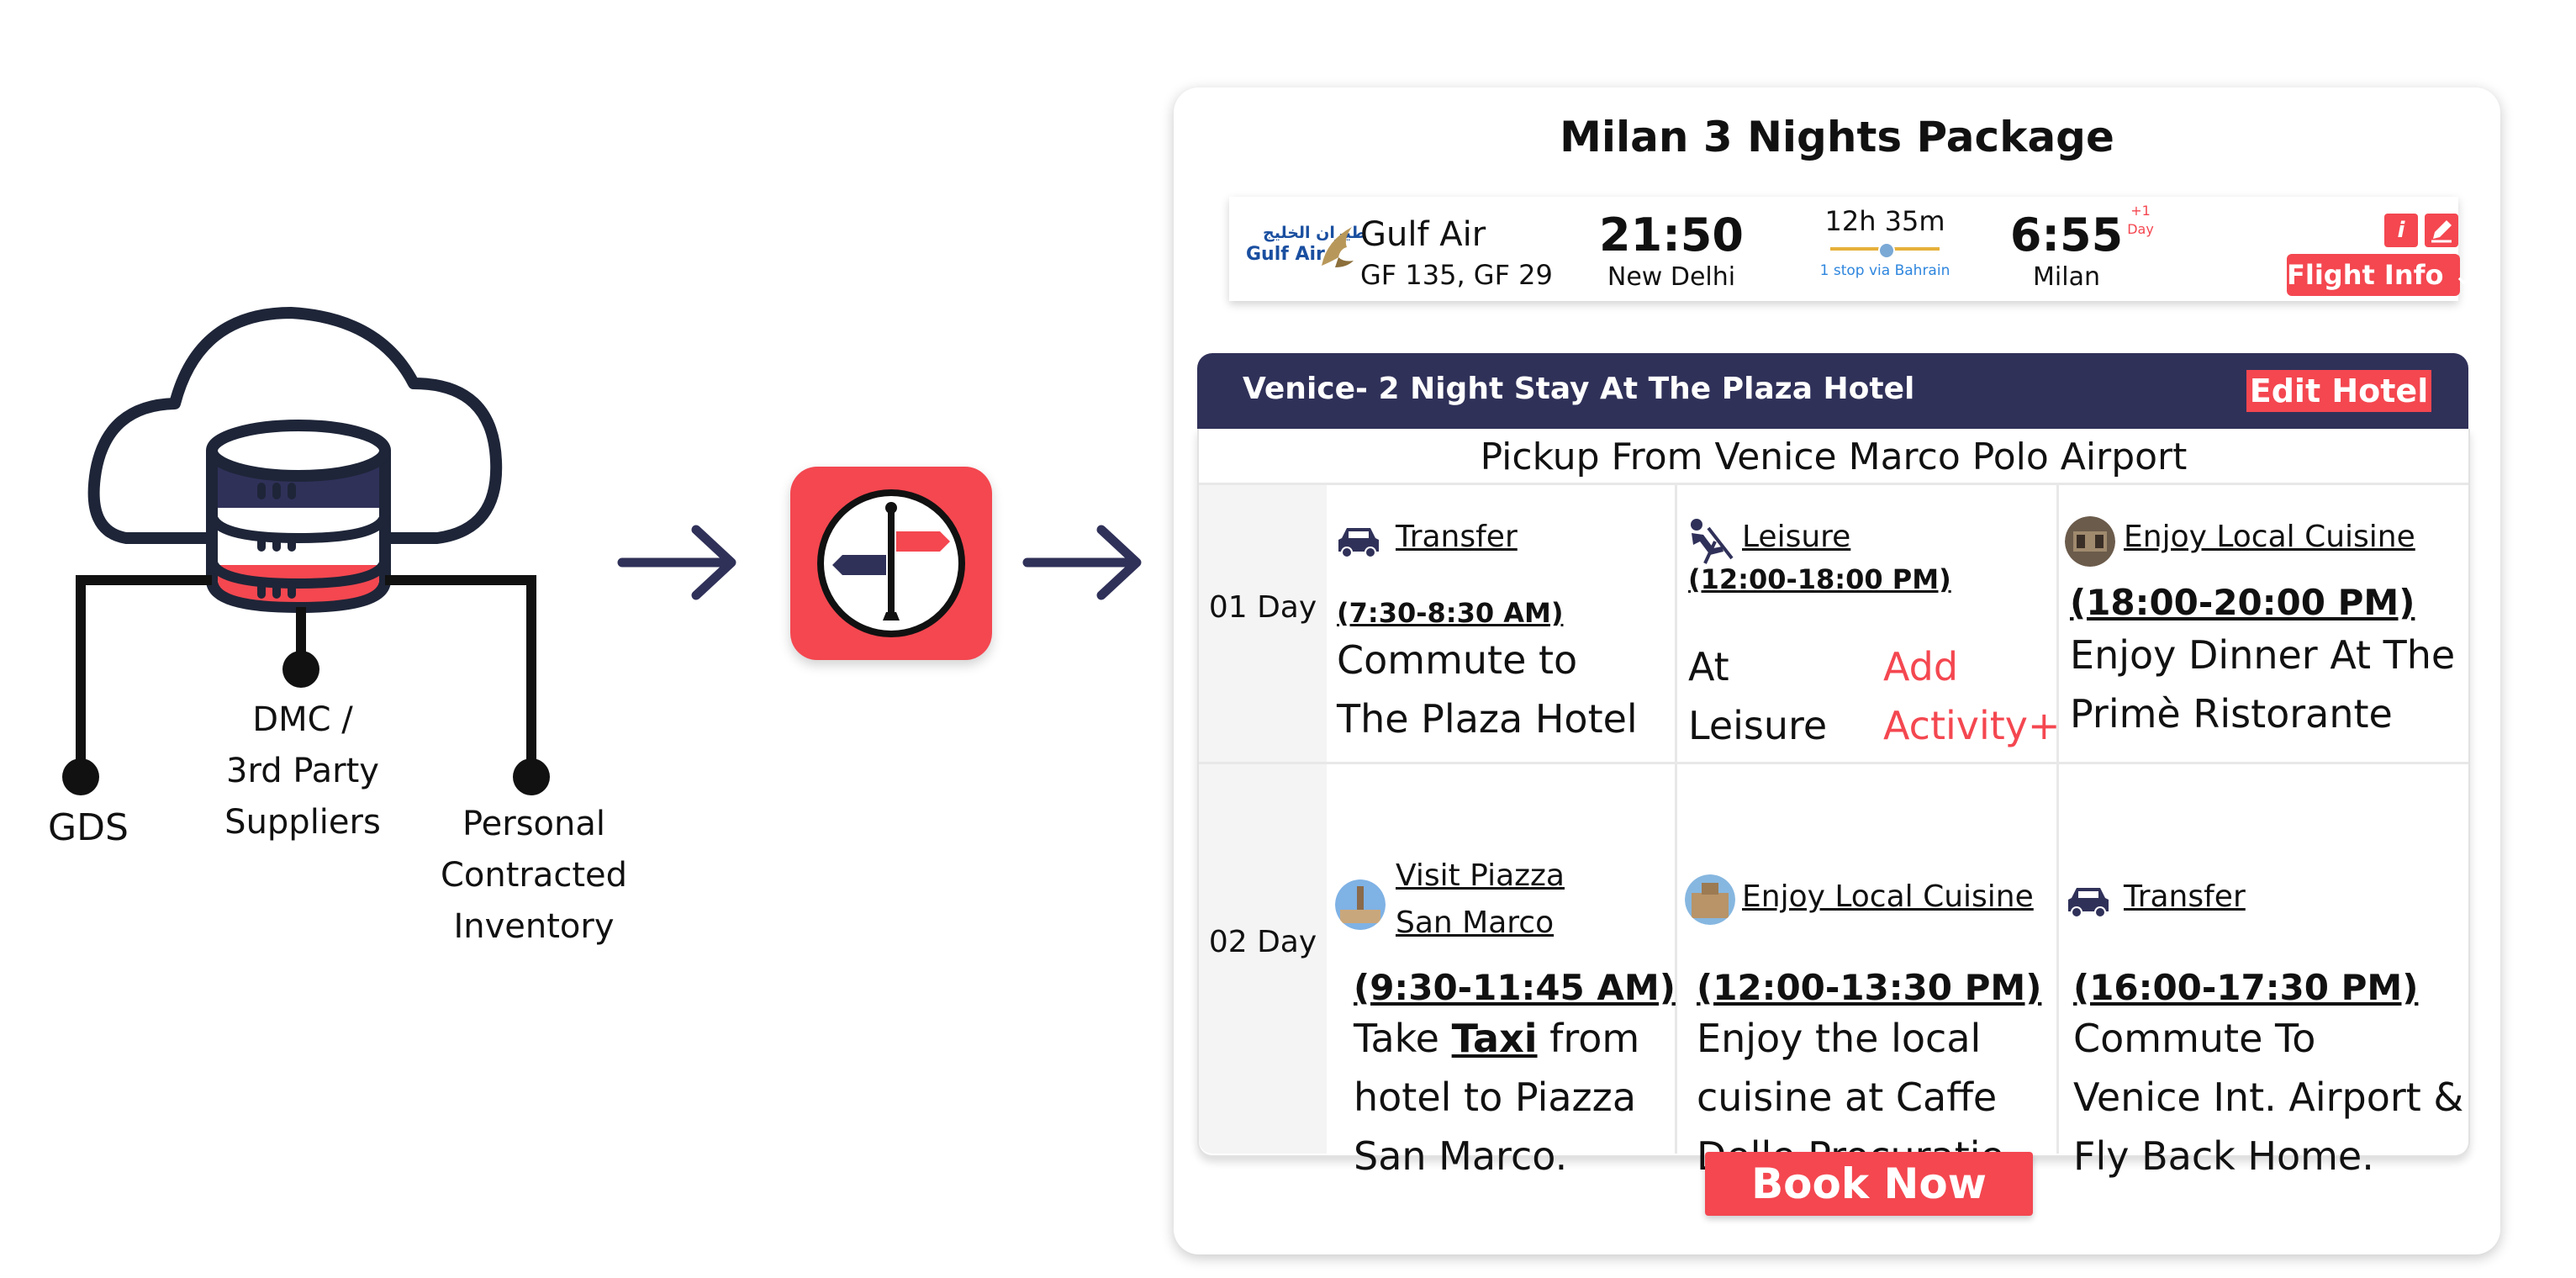 The width and height of the screenshot is (2576, 1278). I want to click on stops-info: 1 stop via Bahrain, so click(1885, 271).